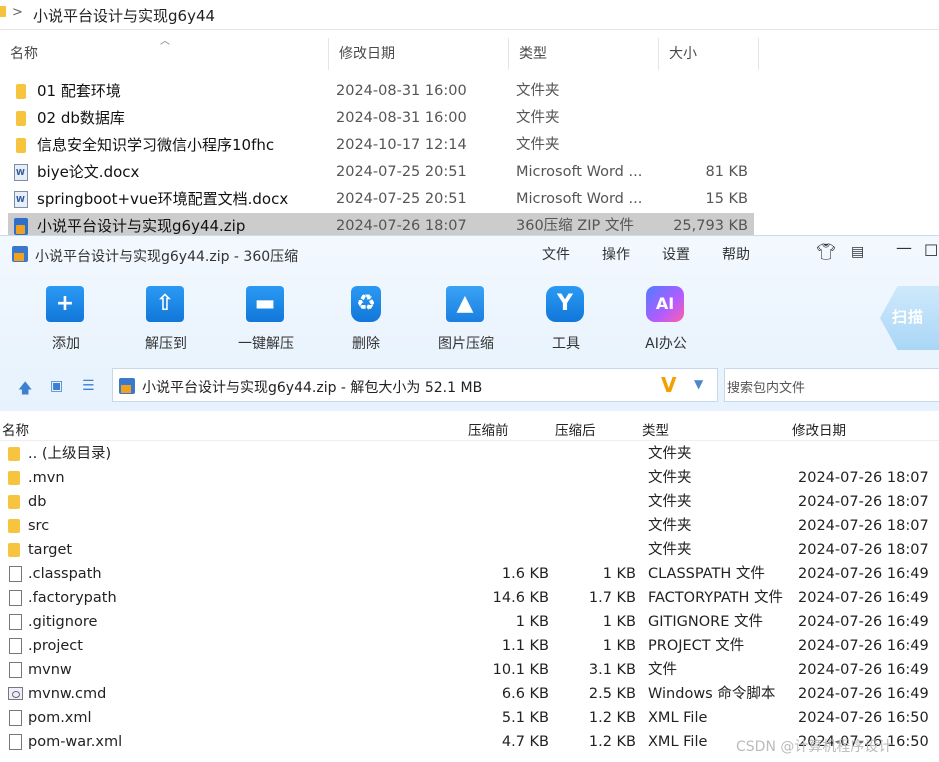 The image size is (939, 762). I want to click on archive-cell-after: 1.2 KB, so click(612, 742).